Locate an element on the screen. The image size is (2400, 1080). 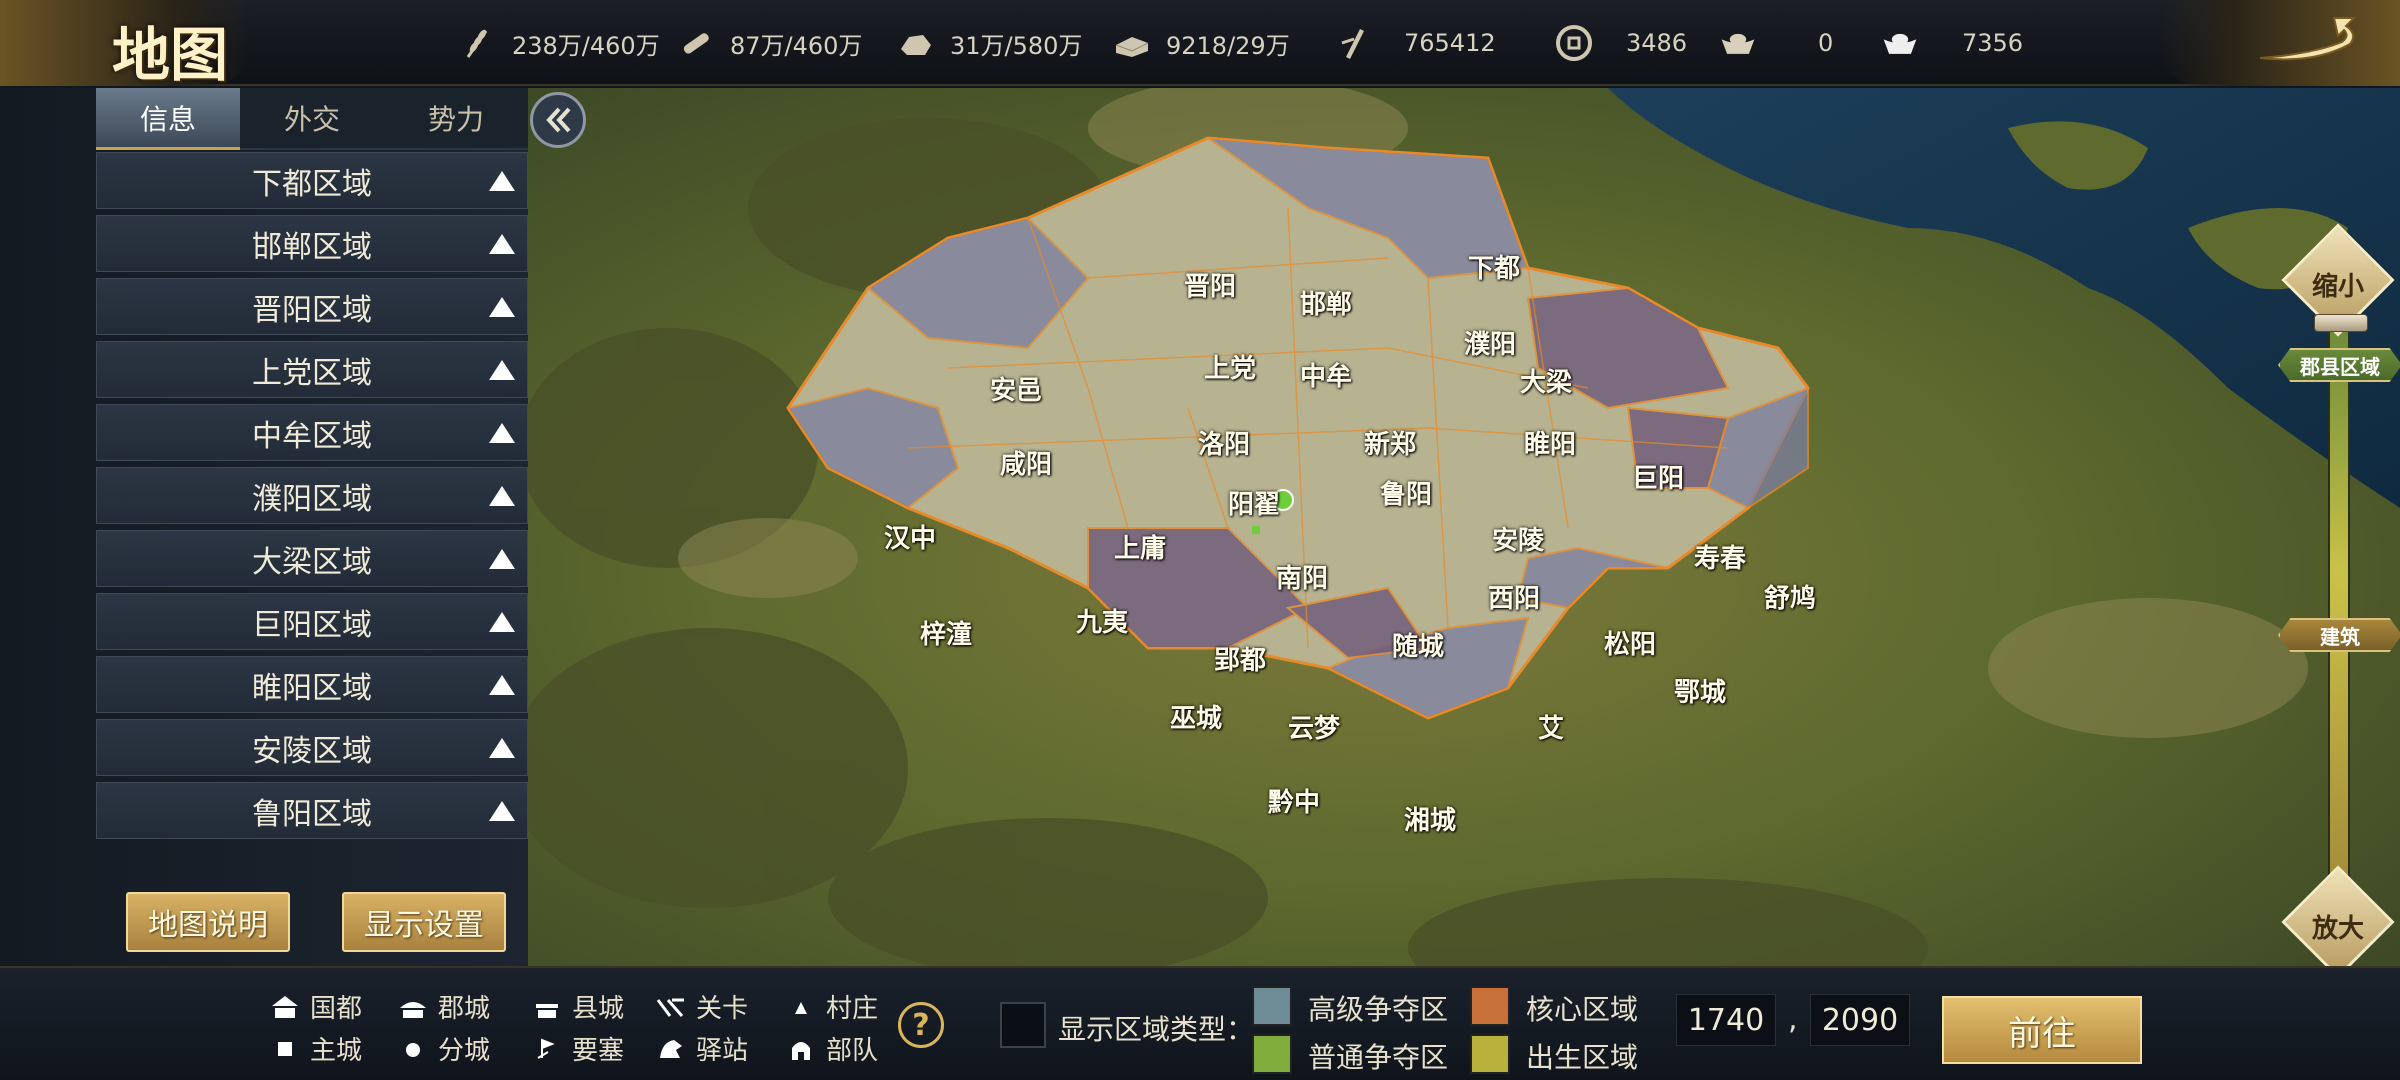
city-label: 松阳 is located at coordinates (1630, 642).